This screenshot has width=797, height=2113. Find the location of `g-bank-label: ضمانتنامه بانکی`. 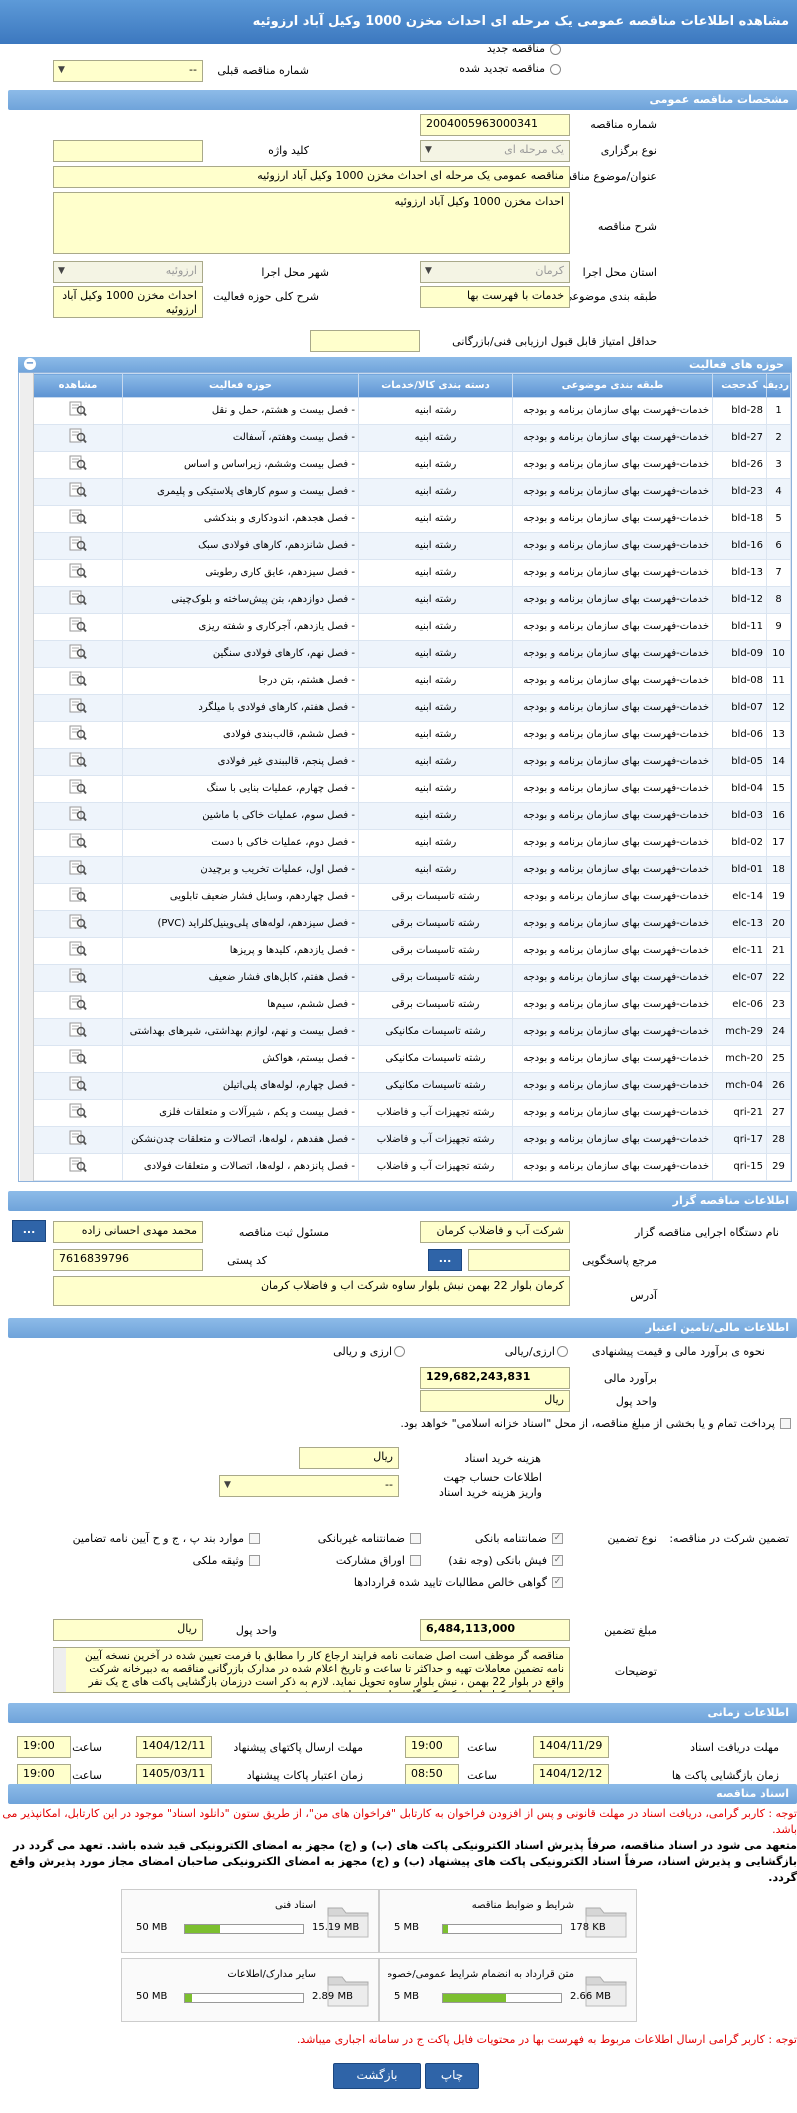

g-bank-label: ضمانتنامه بانکی is located at coordinates (510, 1538).